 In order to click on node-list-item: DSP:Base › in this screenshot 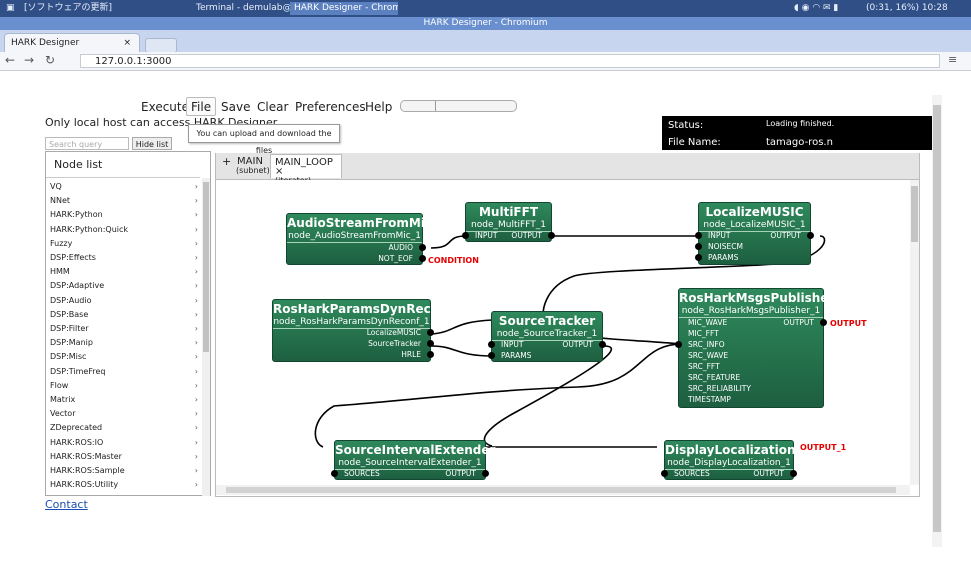, I will do `click(124, 315)`.